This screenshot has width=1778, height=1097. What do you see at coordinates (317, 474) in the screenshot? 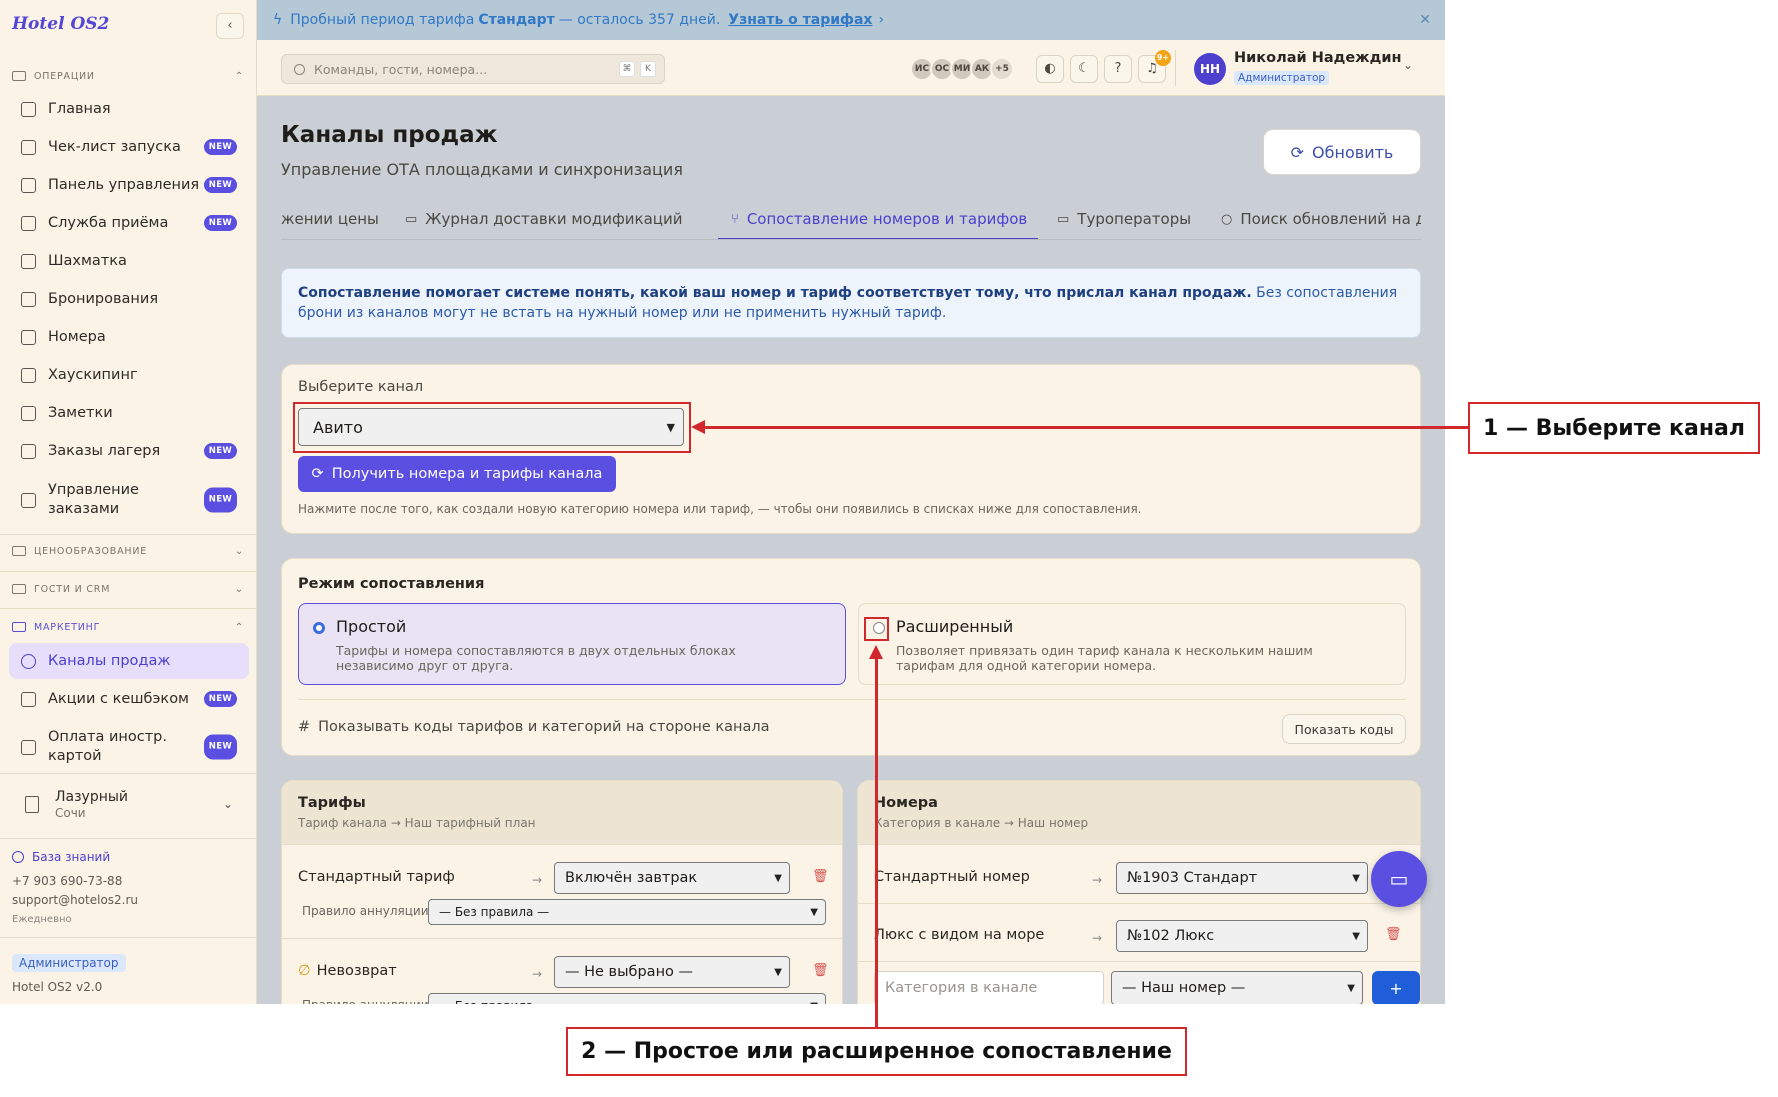
I see `refresh-icon: ⟳` at bounding box center [317, 474].